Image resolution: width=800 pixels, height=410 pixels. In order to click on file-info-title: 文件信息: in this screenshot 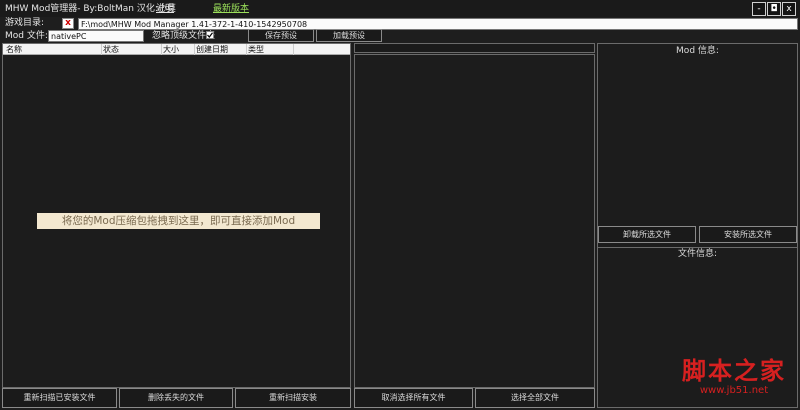, I will do `click(697, 254)`.